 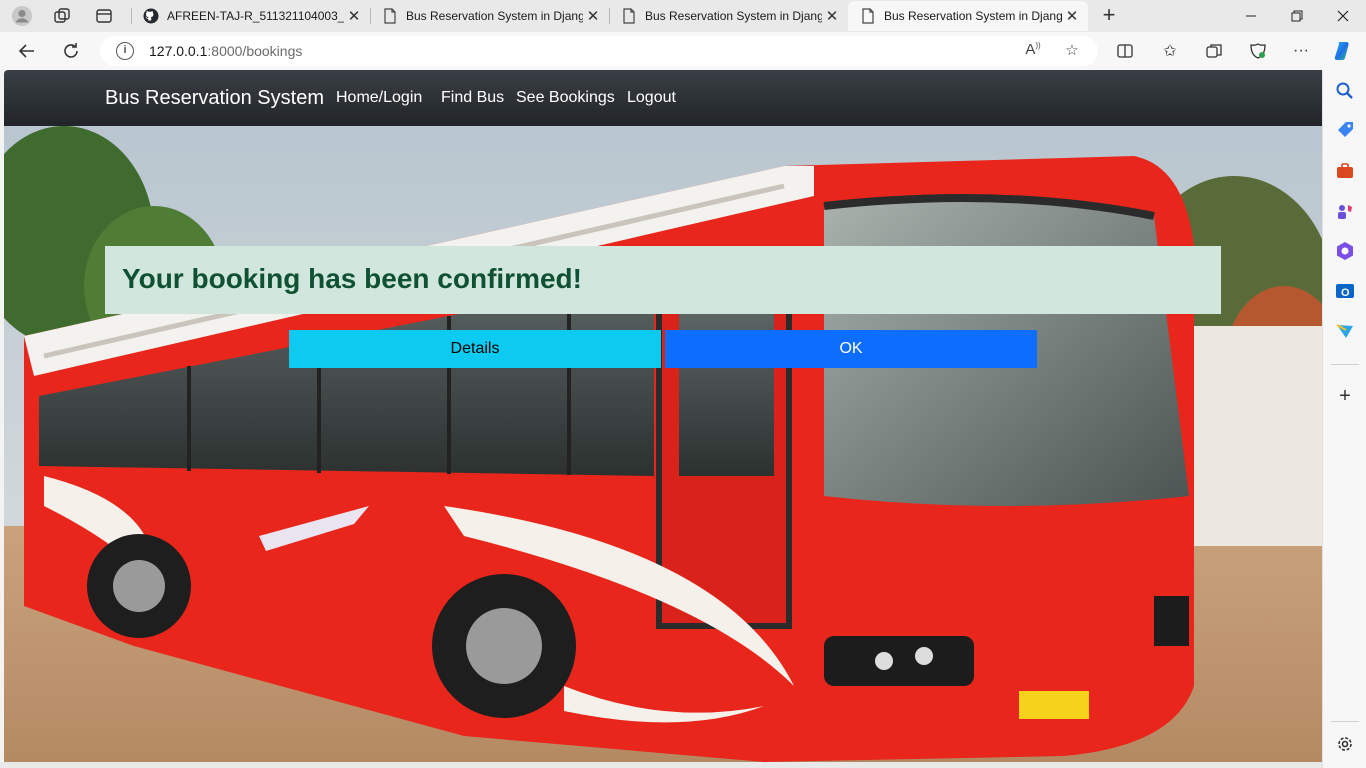 What do you see at coordinates (1301, 51) in the screenshot?
I see `more-menu-icon: ···` at bounding box center [1301, 51].